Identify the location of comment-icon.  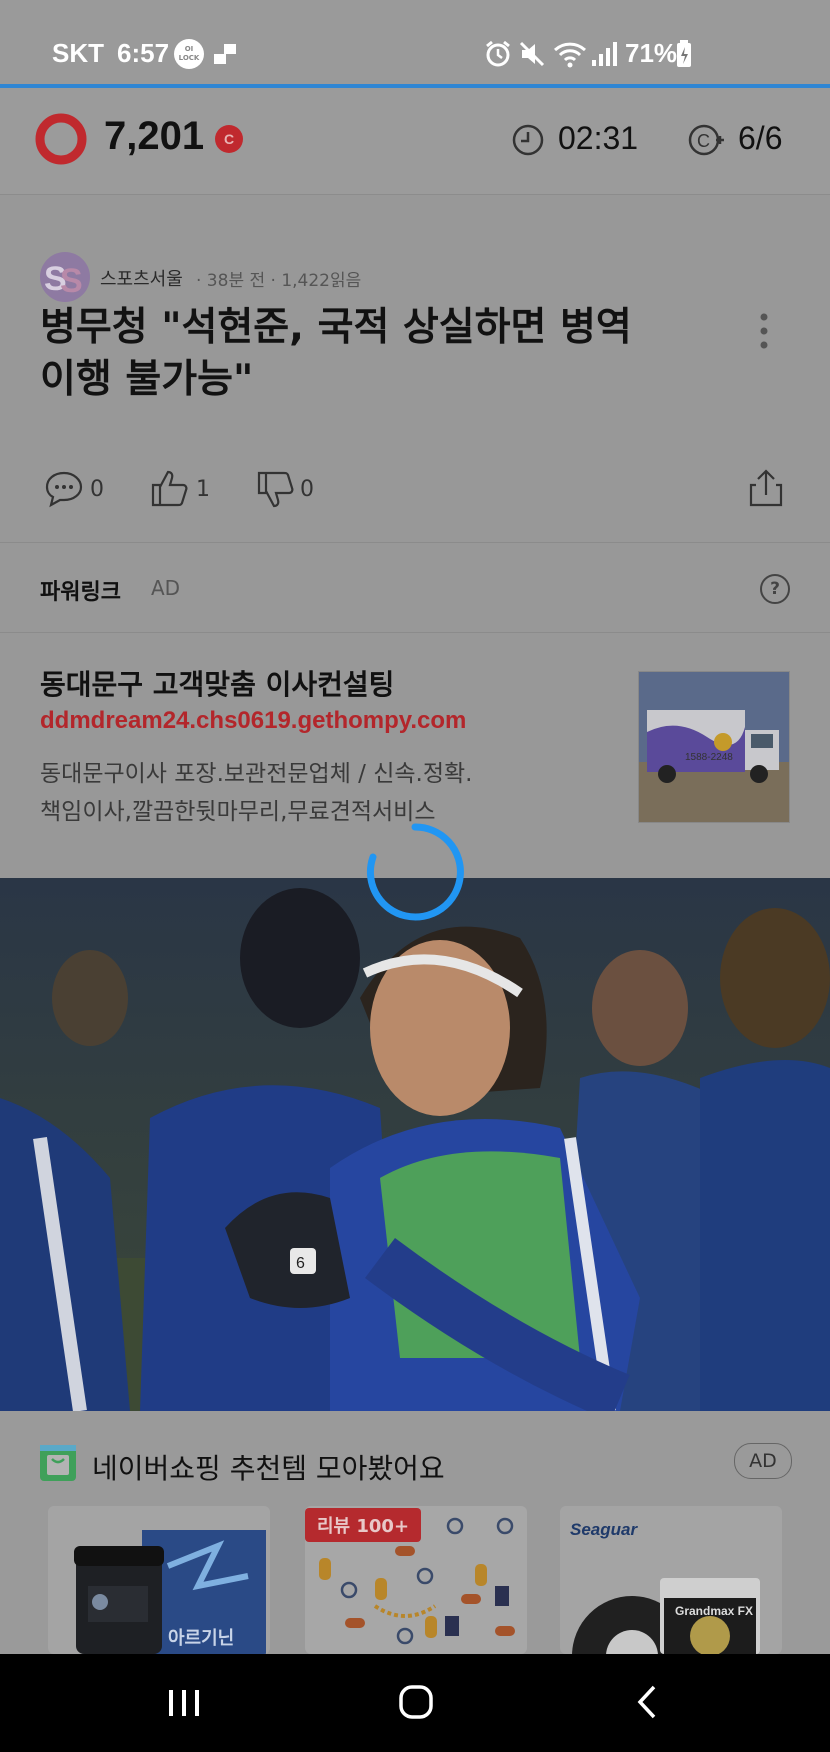
(64, 491).